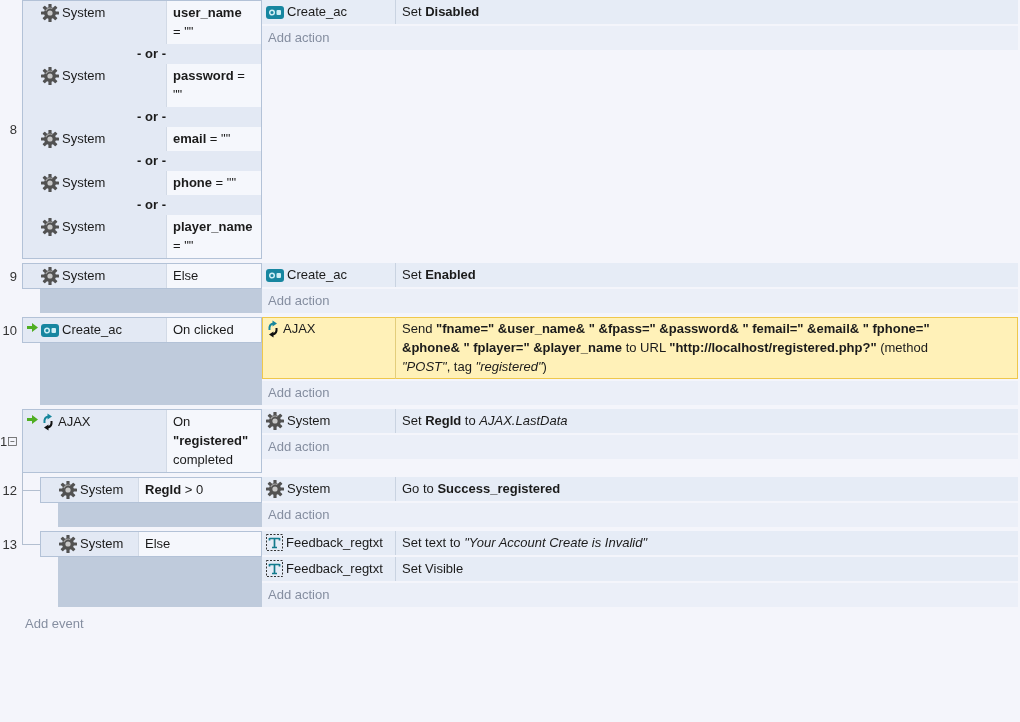 The image size is (1020, 722). I want to click on condition-text: phone = "", so click(213, 183).